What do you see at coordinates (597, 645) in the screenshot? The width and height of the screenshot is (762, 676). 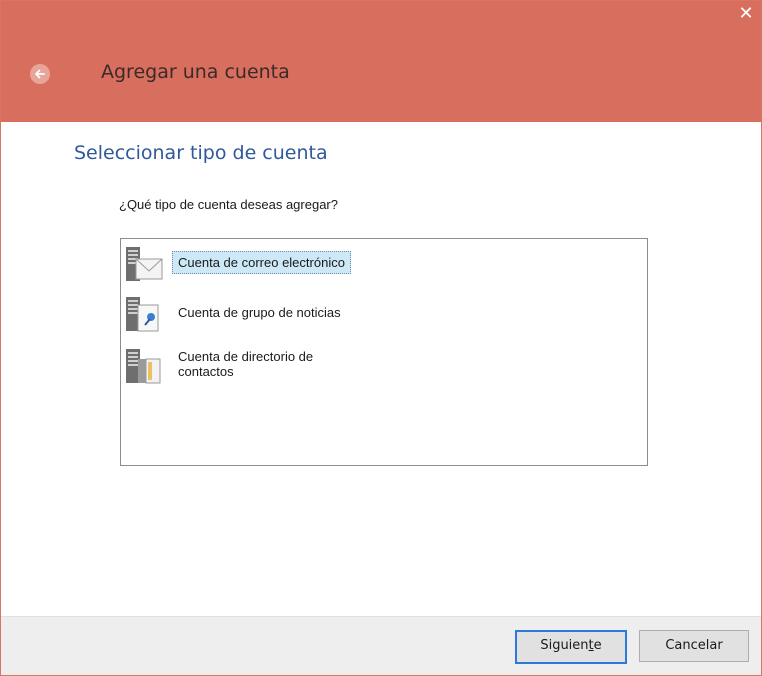 I see `next-button-label-part: e` at bounding box center [597, 645].